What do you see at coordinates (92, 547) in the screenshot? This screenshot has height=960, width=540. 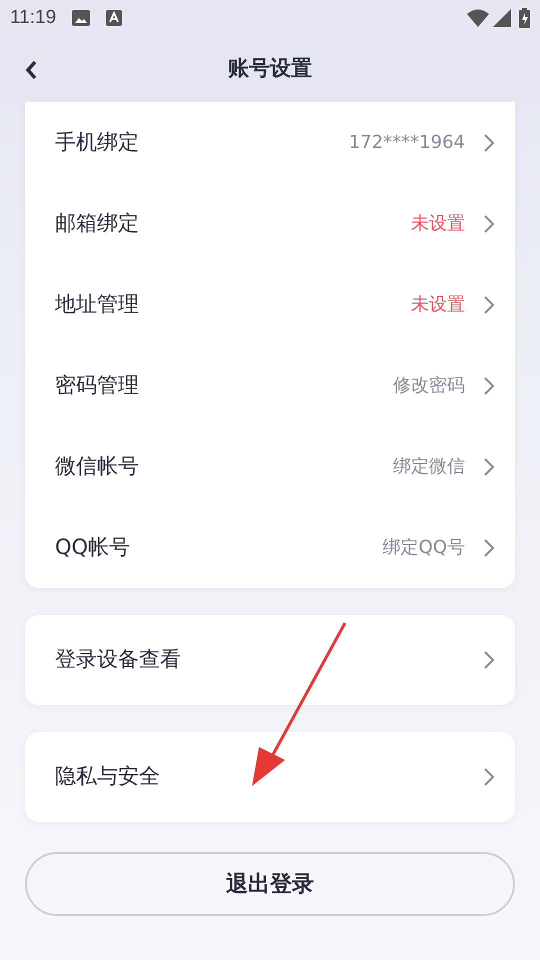 I see `row-label: QQ帐号` at bounding box center [92, 547].